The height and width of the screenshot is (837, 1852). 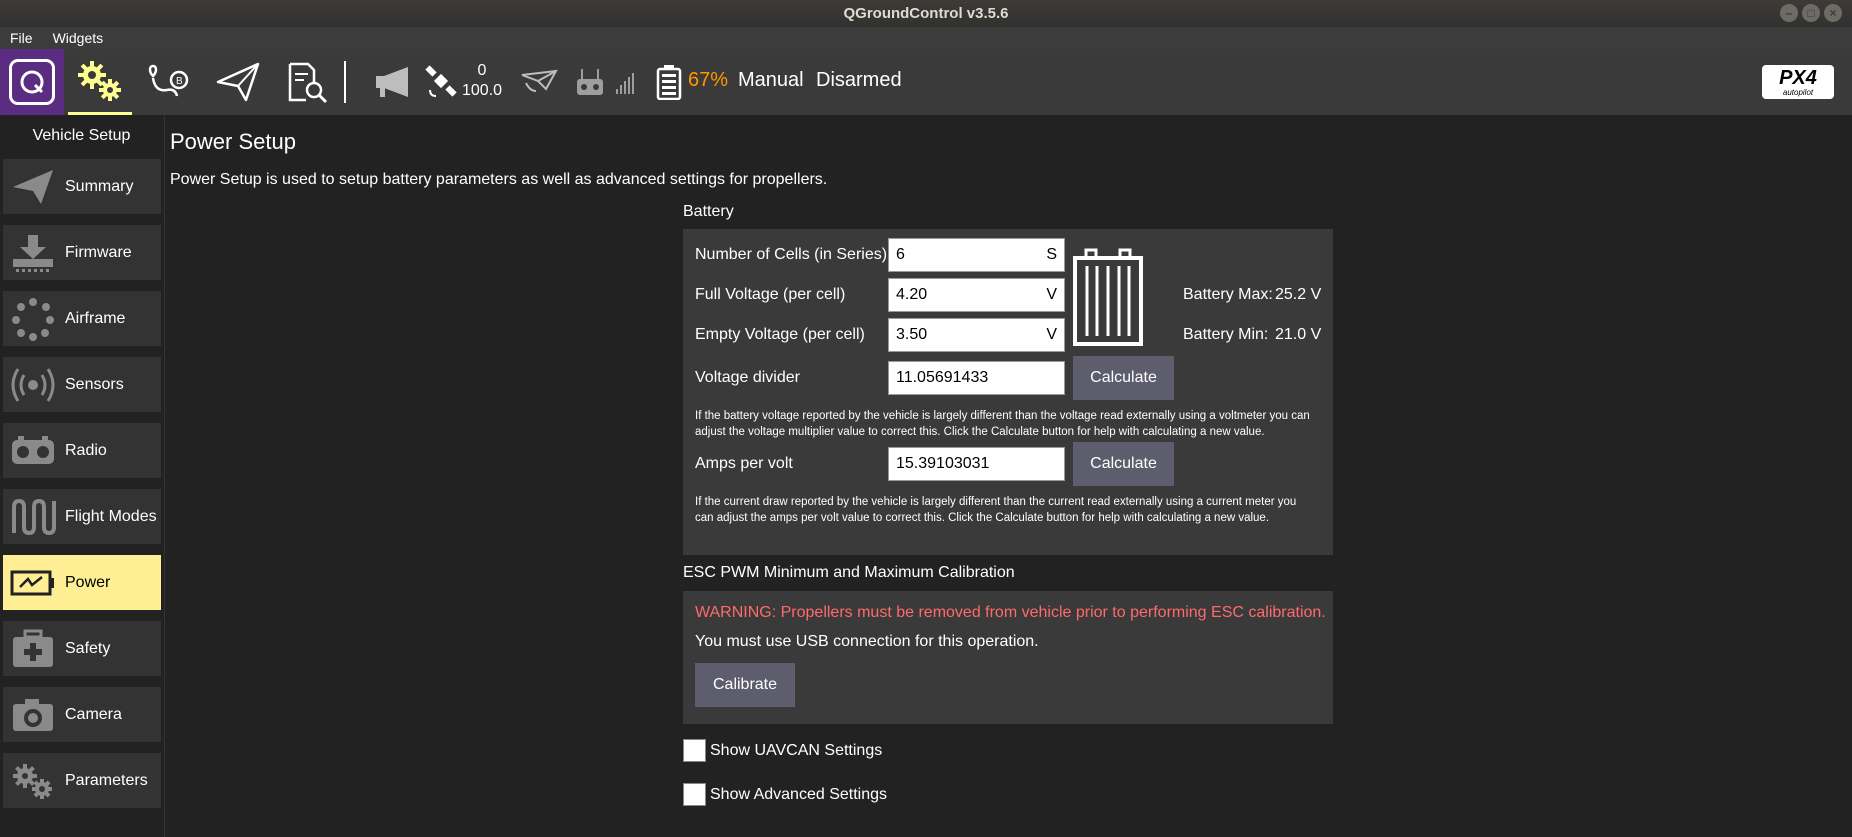 I want to click on vtol-indicator, so click(x=540, y=82).